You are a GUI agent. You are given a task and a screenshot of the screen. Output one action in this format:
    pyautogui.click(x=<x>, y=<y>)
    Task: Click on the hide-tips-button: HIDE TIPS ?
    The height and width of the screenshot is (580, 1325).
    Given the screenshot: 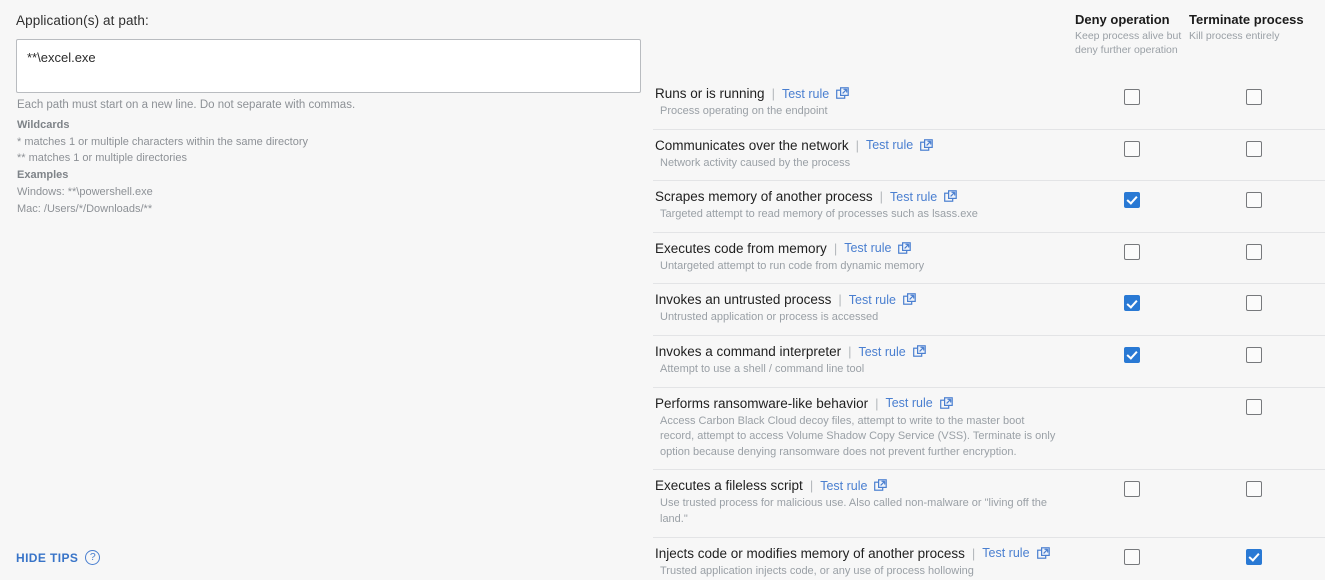 What is the action you would take?
    pyautogui.click(x=58, y=557)
    